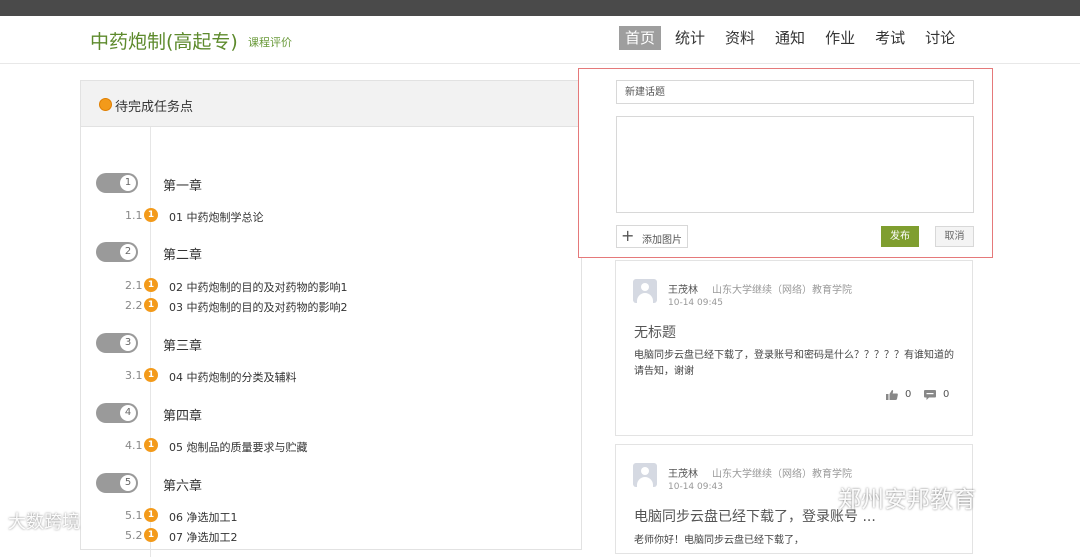 This screenshot has width=1080, height=557. Describe the element at coordinates (238, 447) in the screenshot. I see `lesson-link: 05 炮制品的质量要求与贮藏` at that location.